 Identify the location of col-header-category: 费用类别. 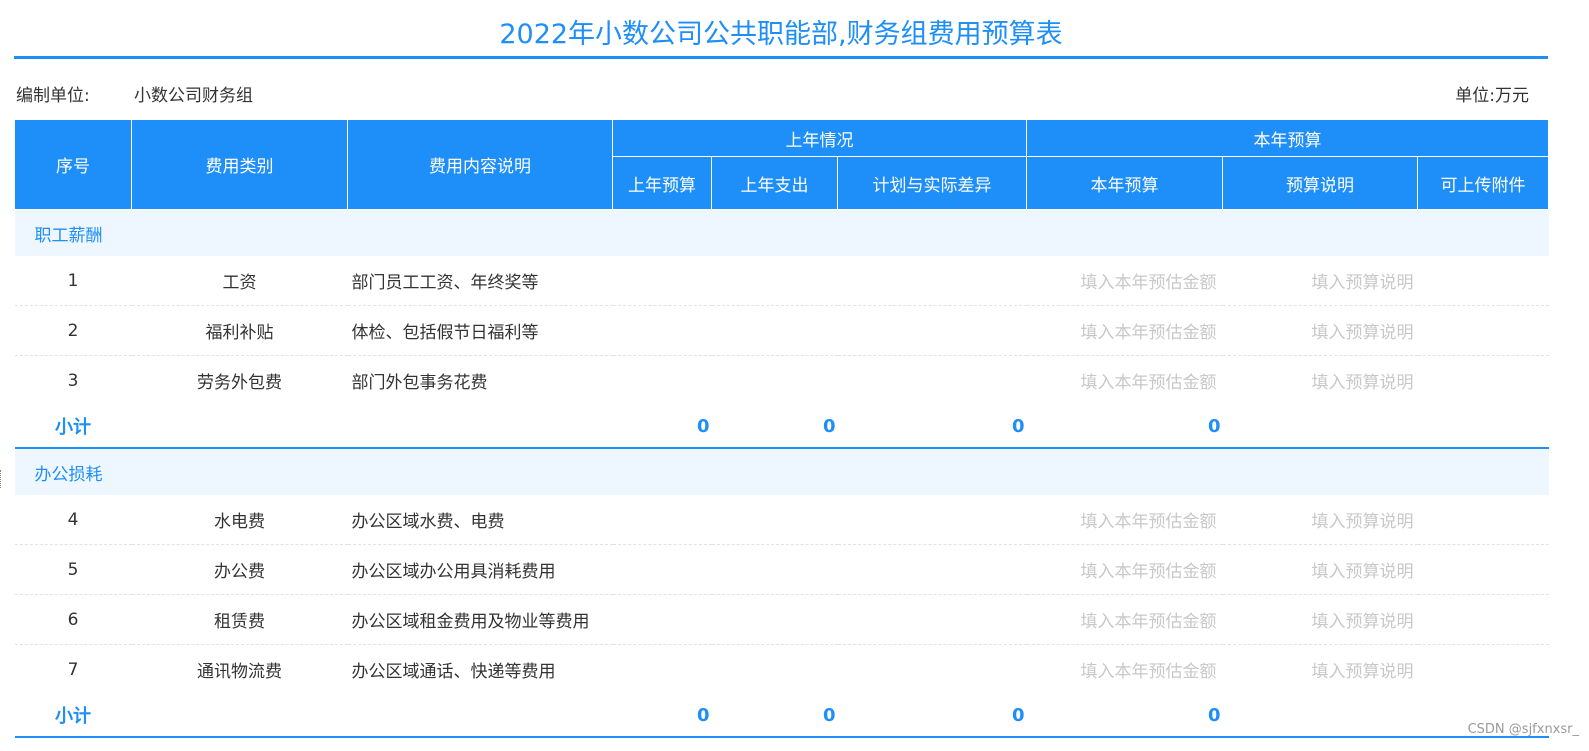
(239, 164).